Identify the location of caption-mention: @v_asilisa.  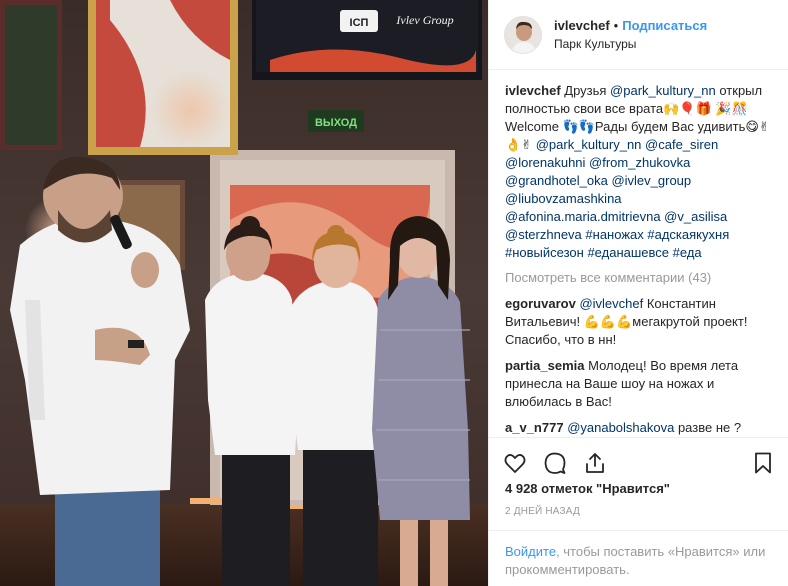
(695, 216).